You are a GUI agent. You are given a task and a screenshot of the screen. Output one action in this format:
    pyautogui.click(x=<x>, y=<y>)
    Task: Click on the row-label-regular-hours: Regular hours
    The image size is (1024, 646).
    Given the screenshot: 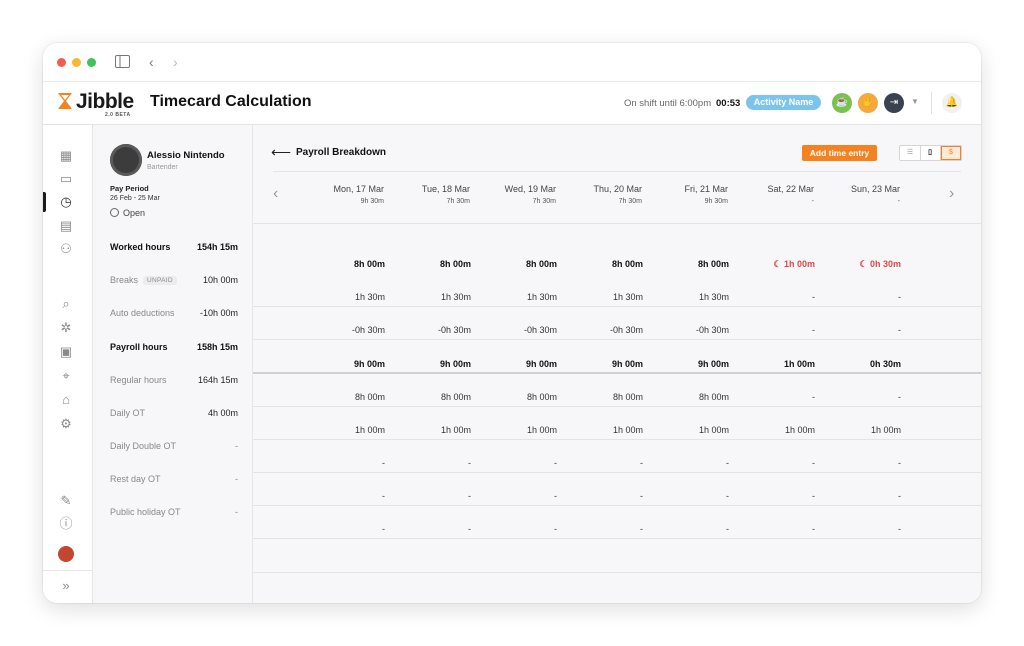 What is the action you would take?
    pyautogui.click(x=138, y=380)
    